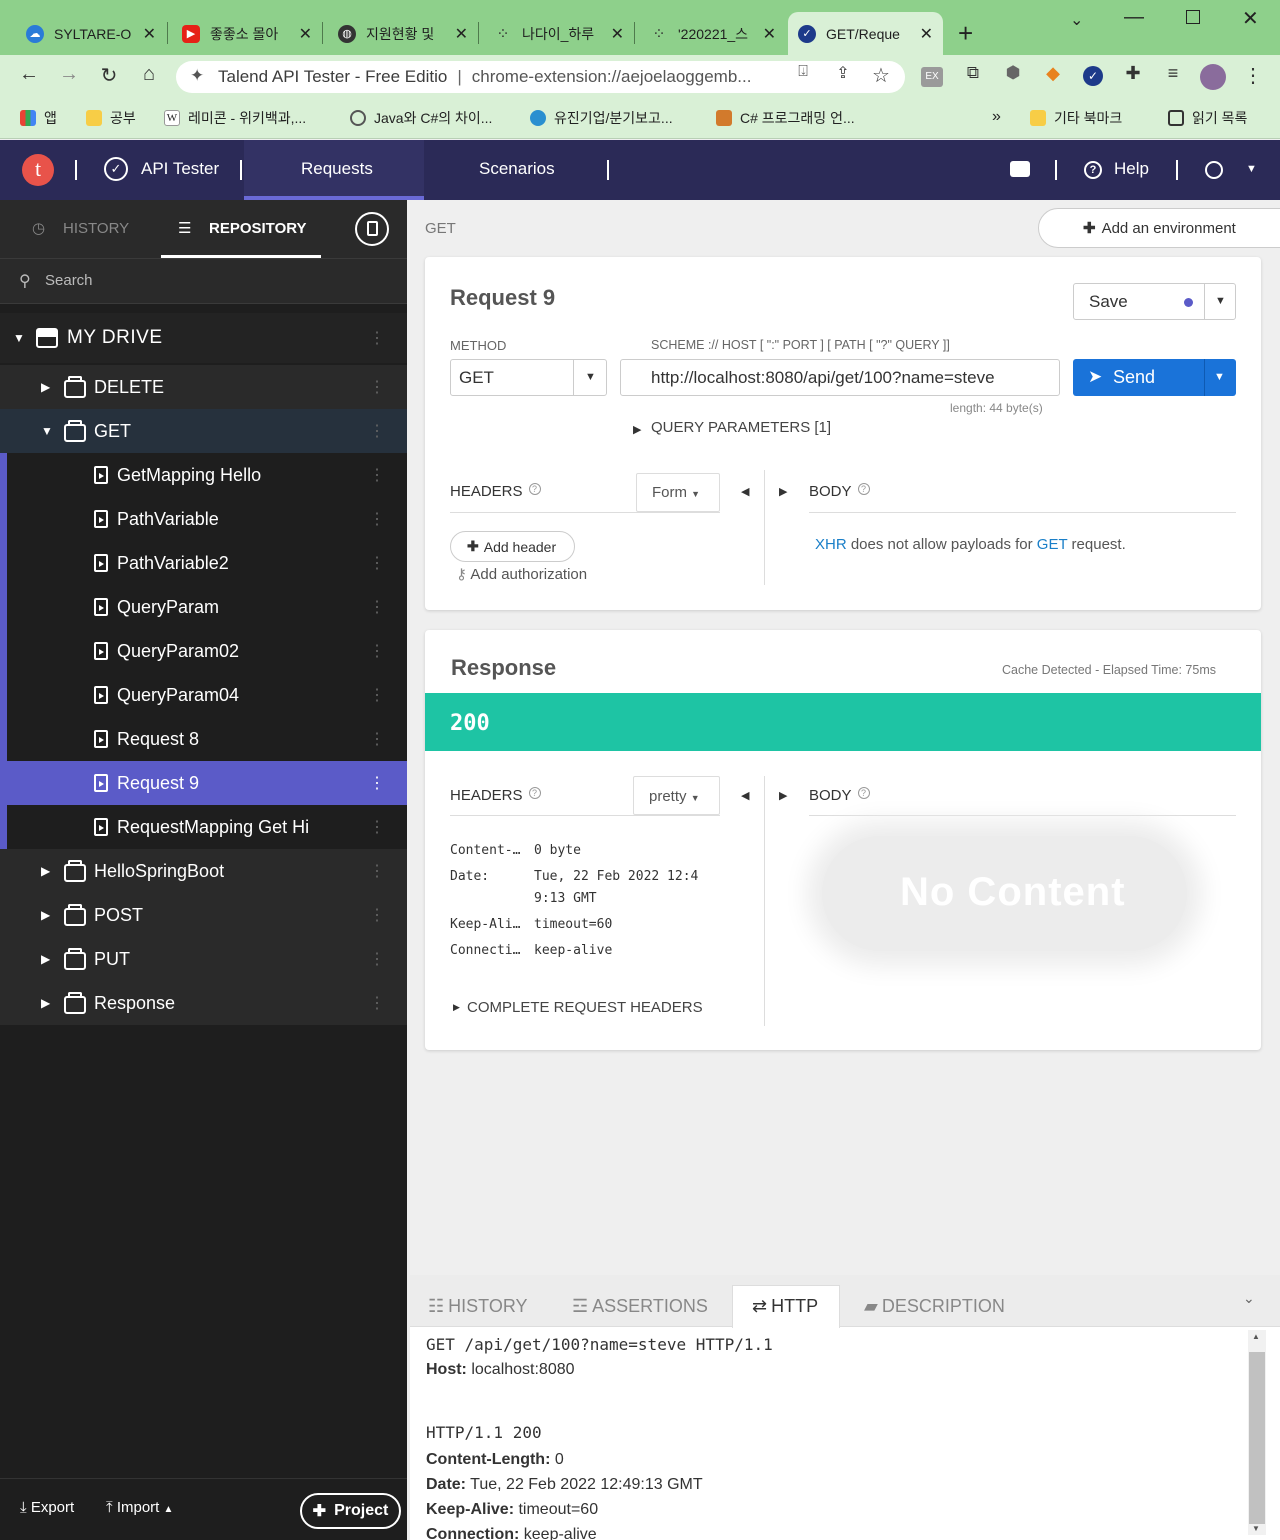 This screenshot has width=1280, height=1540. Describe the element at coordinates (881, 75) in the screenshot. I see `bookmark-star-icon: ☆` at that location.